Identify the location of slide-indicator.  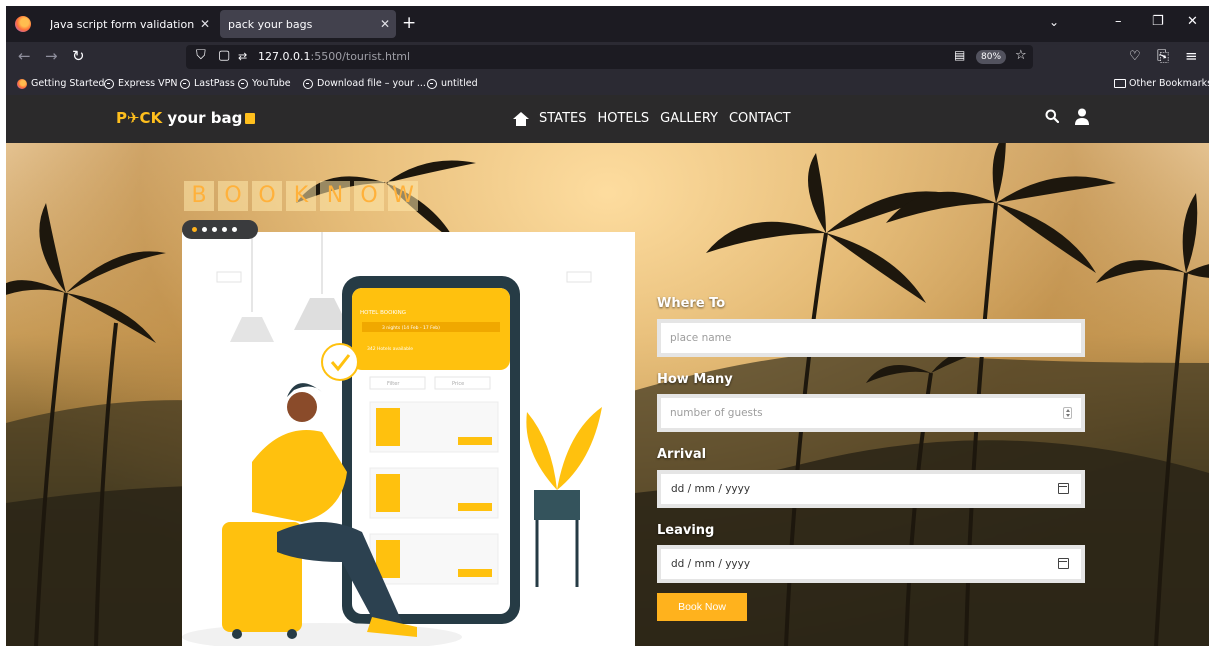
(220, 229).